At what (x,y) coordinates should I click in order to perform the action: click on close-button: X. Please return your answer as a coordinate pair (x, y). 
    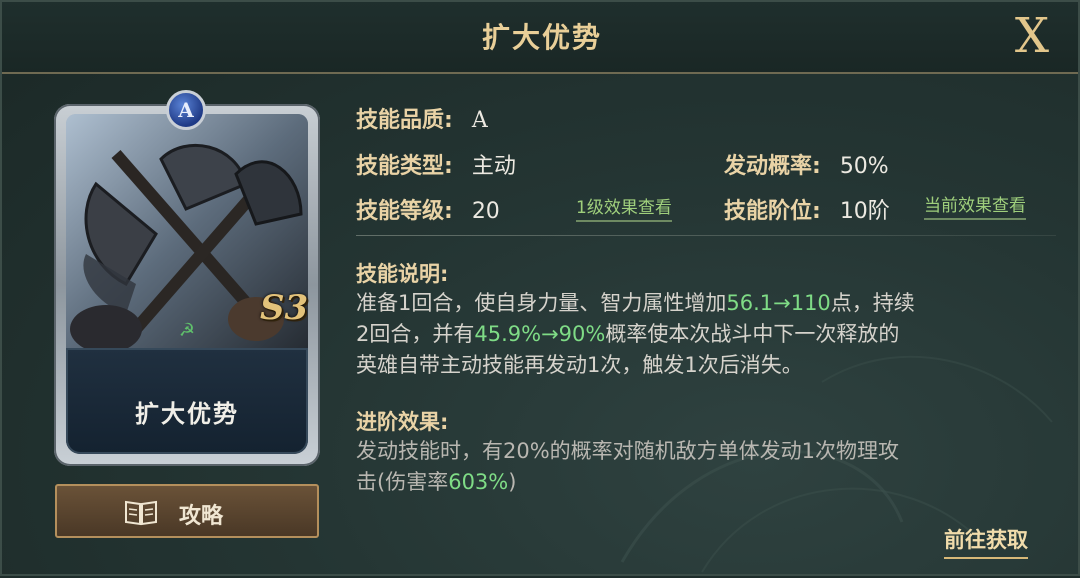
    Looking at the image, I should click on (1032, 36).